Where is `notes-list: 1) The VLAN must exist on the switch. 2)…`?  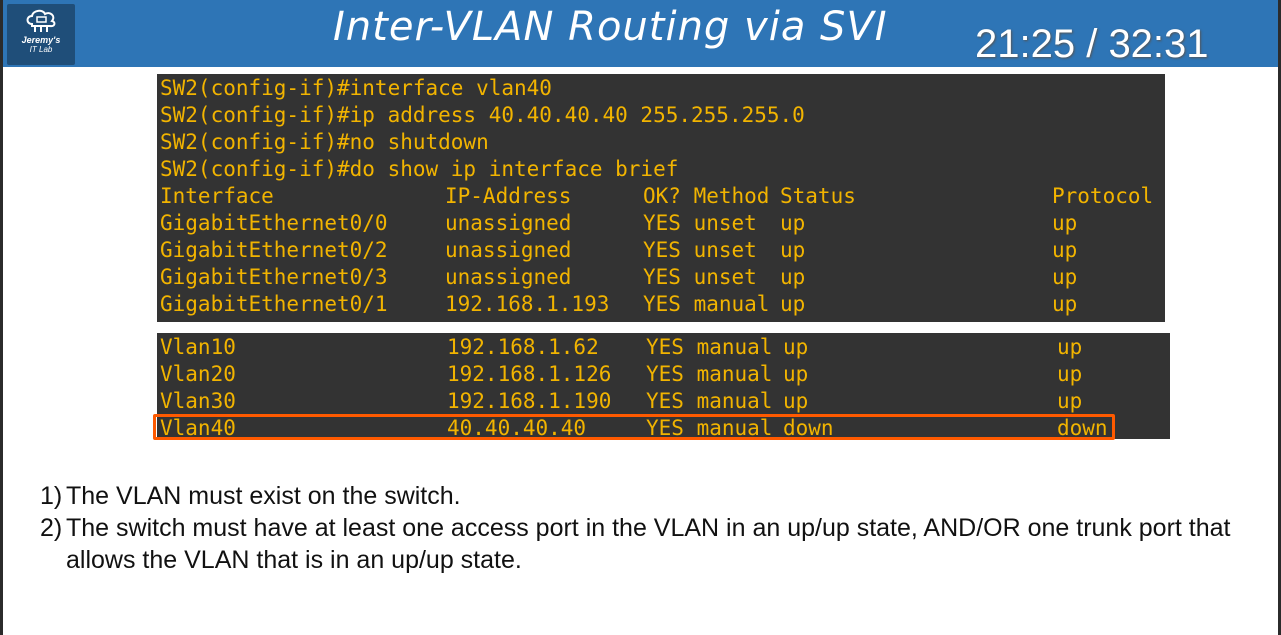
notes-list: 1) The VLAN must exist on the switch. 2)… is located at coordinates (650, 528).